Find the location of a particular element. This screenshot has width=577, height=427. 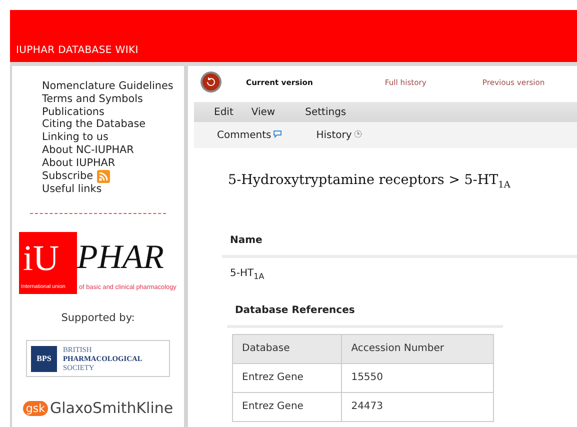

menu-item: Edit is located at coordinates (224, 112).